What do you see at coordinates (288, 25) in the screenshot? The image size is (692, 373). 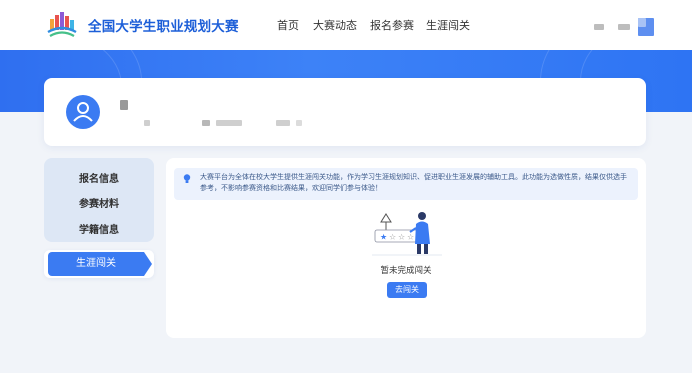 I see `nav-item-home: 首页` at bounding box center [288, 25].